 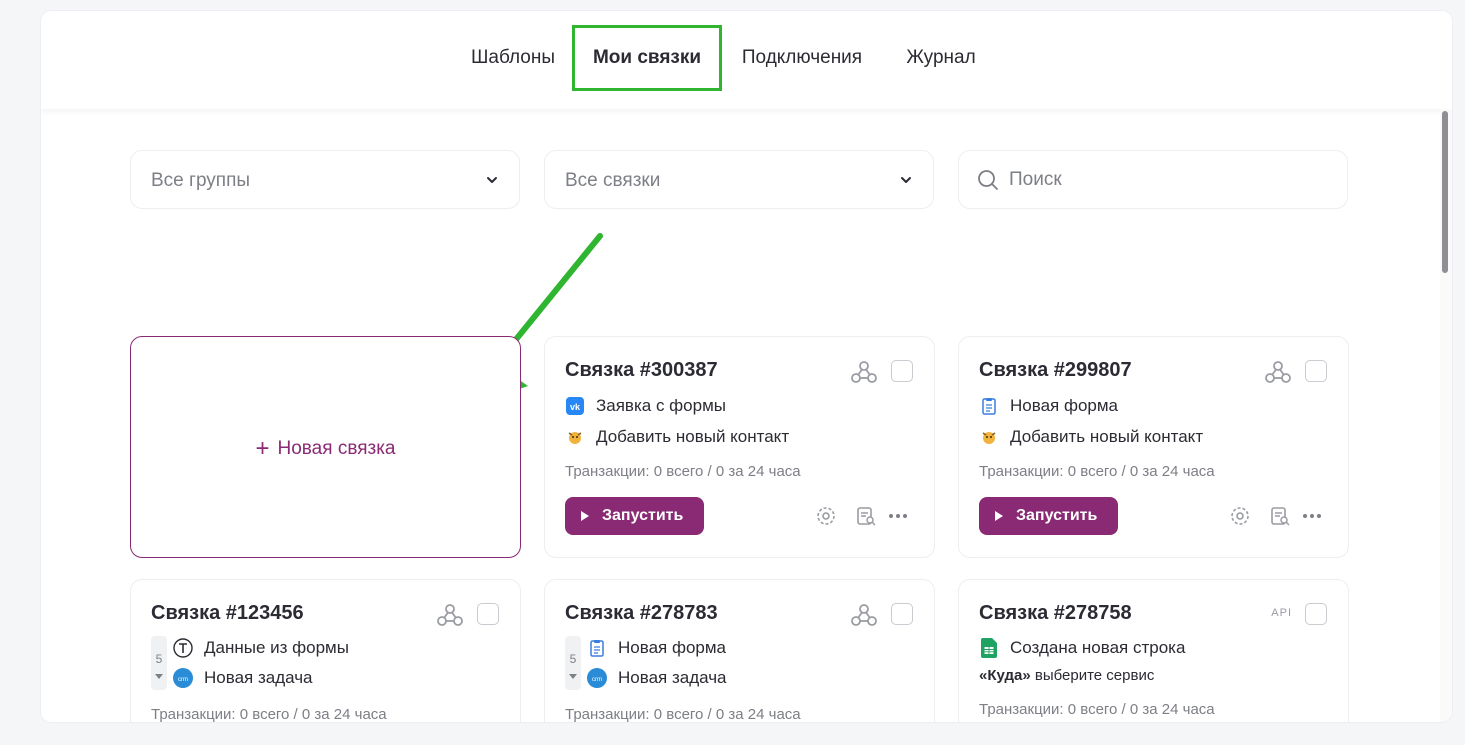 I want to click on new-link-label: + Новая связка, so click(x=325, y=449).